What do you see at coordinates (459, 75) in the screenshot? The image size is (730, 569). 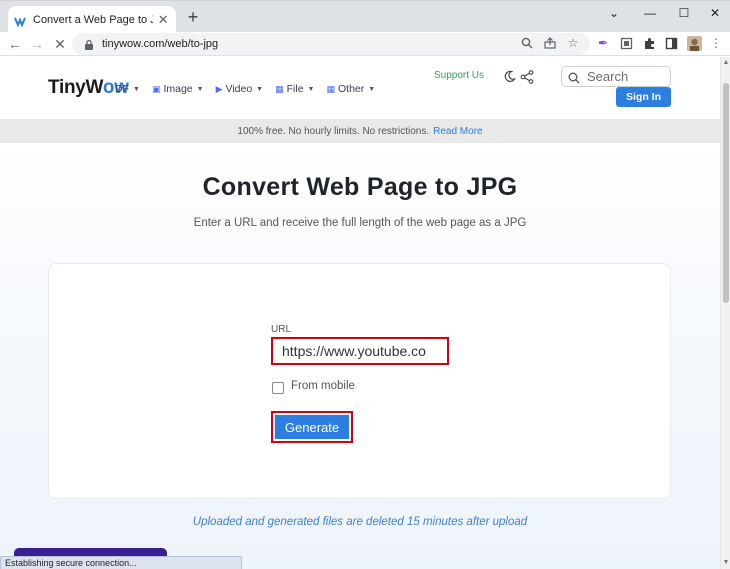 I see `support-us-link: Support Us` at bounding box center [459, 75].